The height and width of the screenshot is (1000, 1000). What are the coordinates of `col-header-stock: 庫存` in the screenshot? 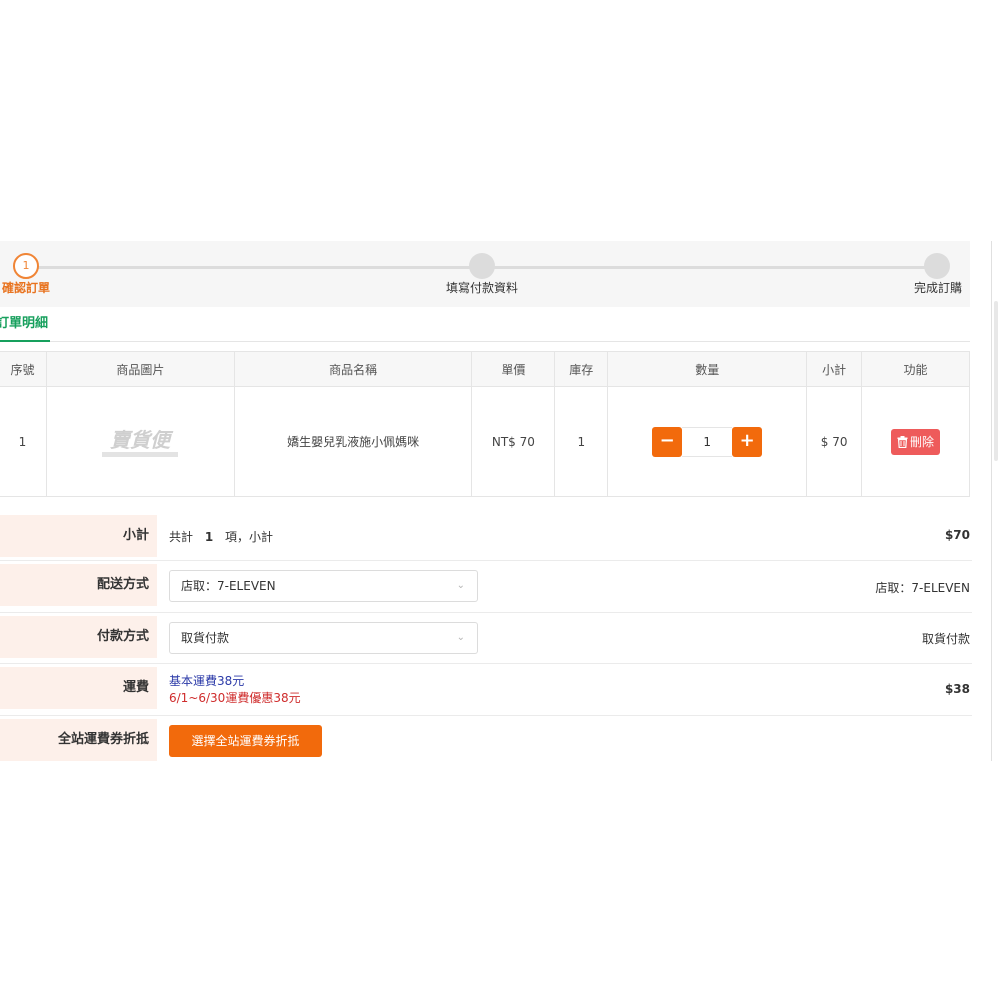 It's located at (581, 369).